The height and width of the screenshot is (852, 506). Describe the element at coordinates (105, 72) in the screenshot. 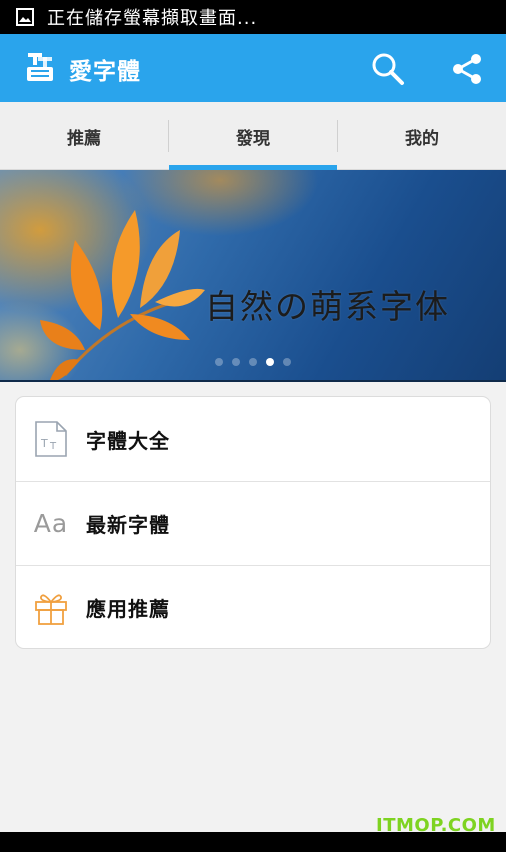

I see `app-title: 愛字體` at that location.